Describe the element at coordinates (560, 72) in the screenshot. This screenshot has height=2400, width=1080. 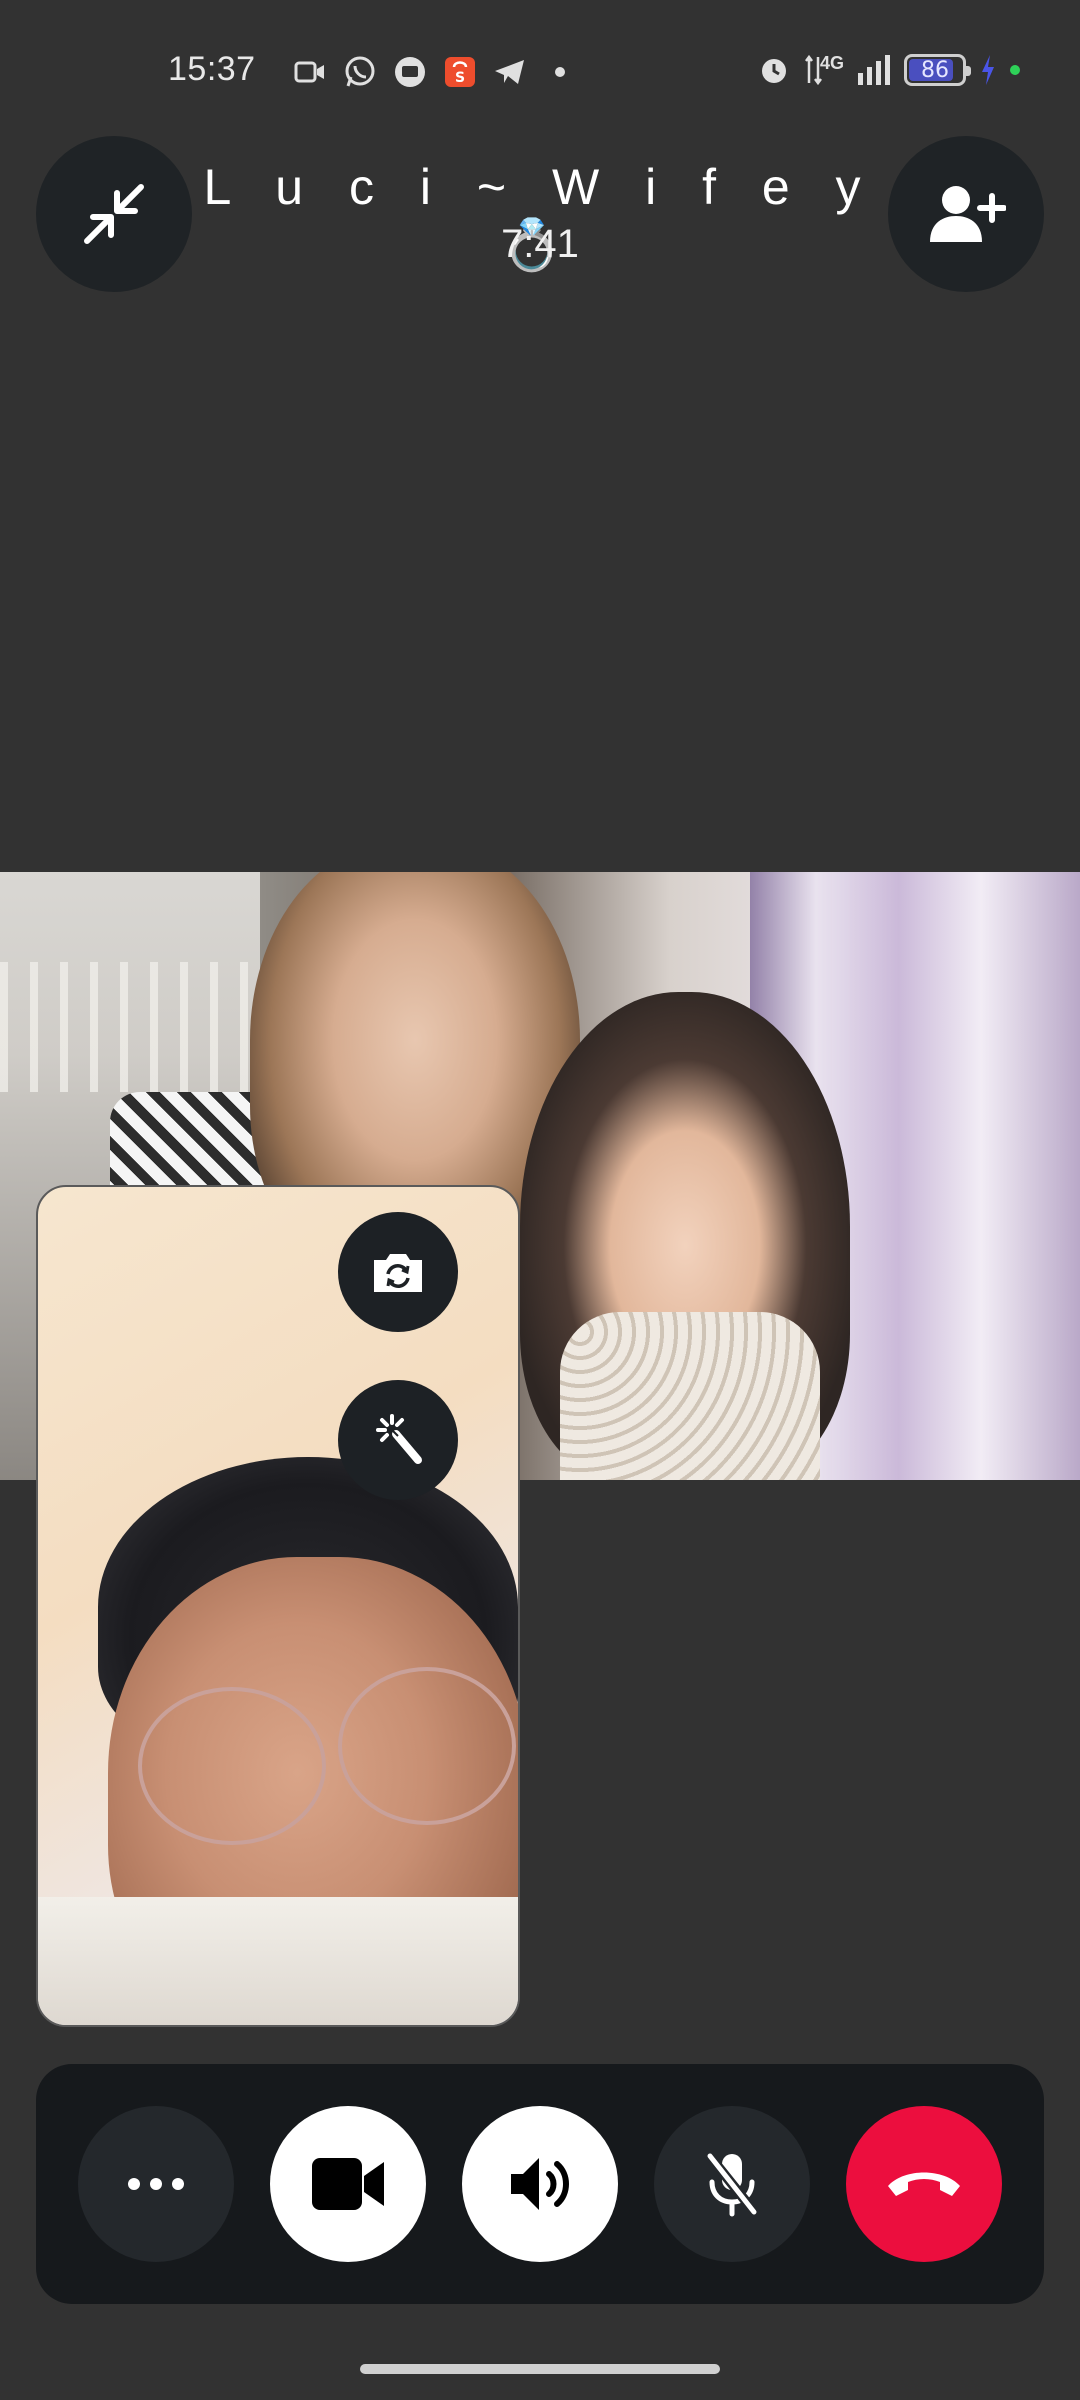
I see `more-dot-icon` at that location.